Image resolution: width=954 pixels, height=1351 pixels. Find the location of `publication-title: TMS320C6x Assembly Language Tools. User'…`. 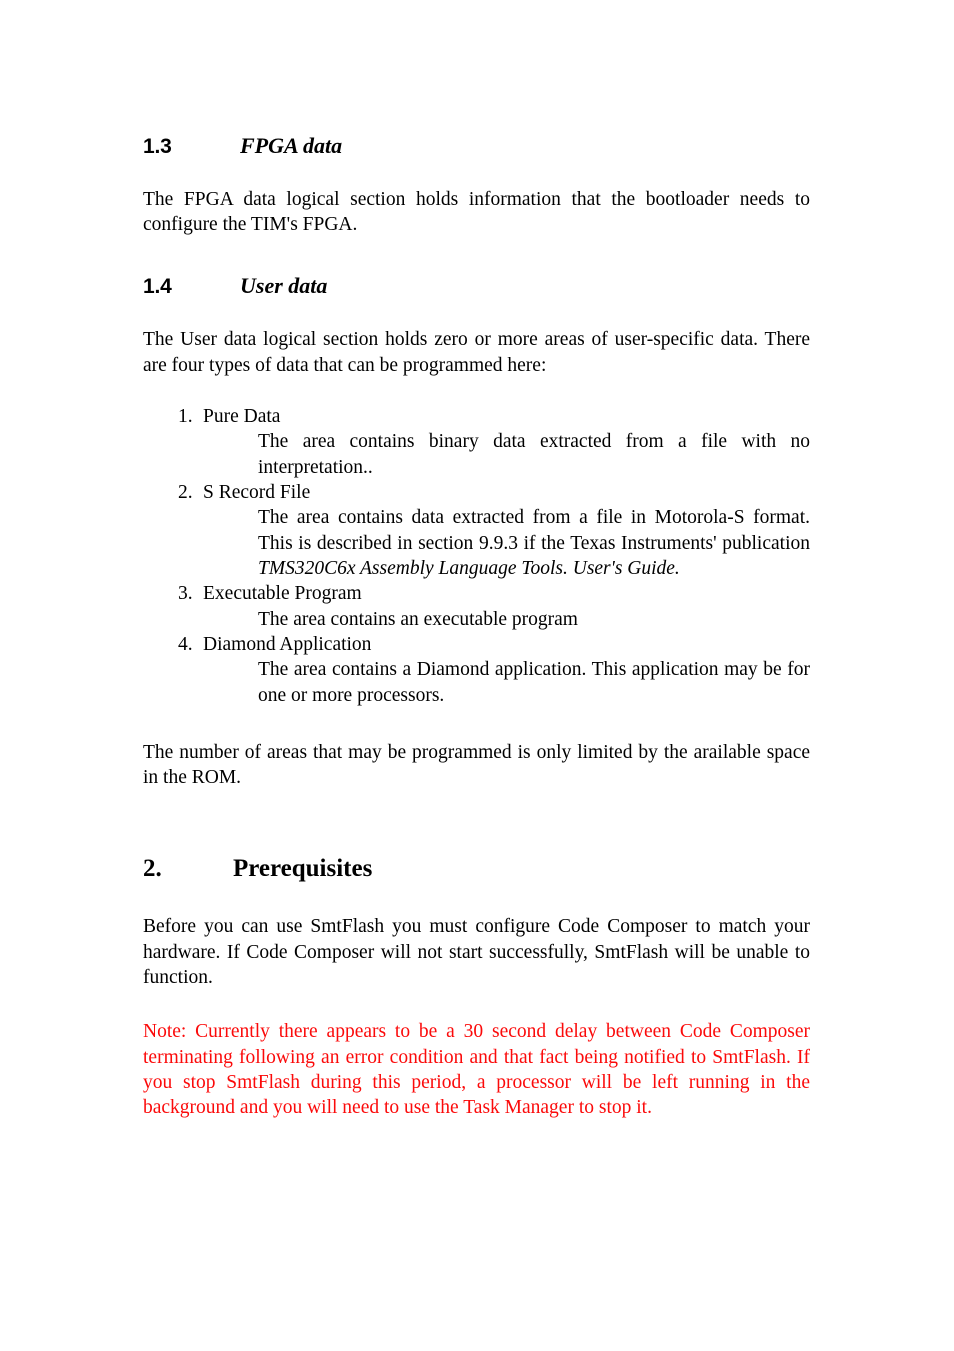

publication-title: TMS320C6x Assembly Language Tools. User'… is located at coordinates (469, 568).